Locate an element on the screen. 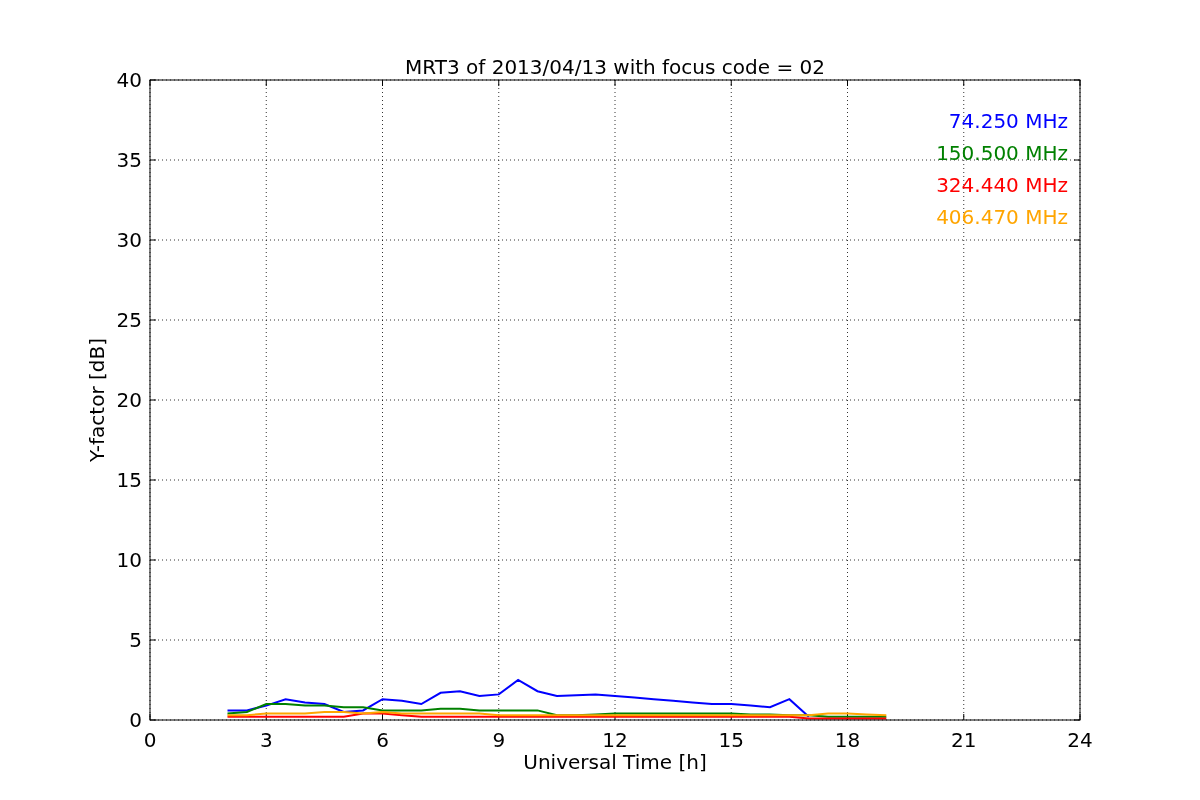  x-tick-label: 21 is located at coordinates (964, 740).